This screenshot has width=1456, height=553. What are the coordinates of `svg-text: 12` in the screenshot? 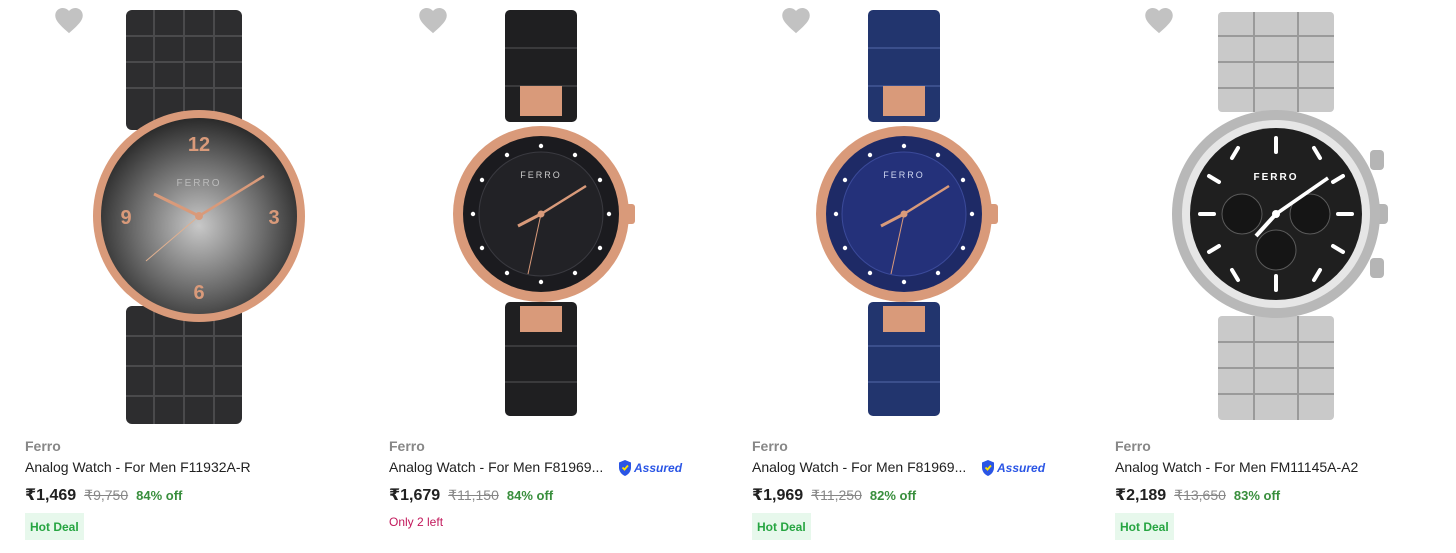 It's located at (199, 145).